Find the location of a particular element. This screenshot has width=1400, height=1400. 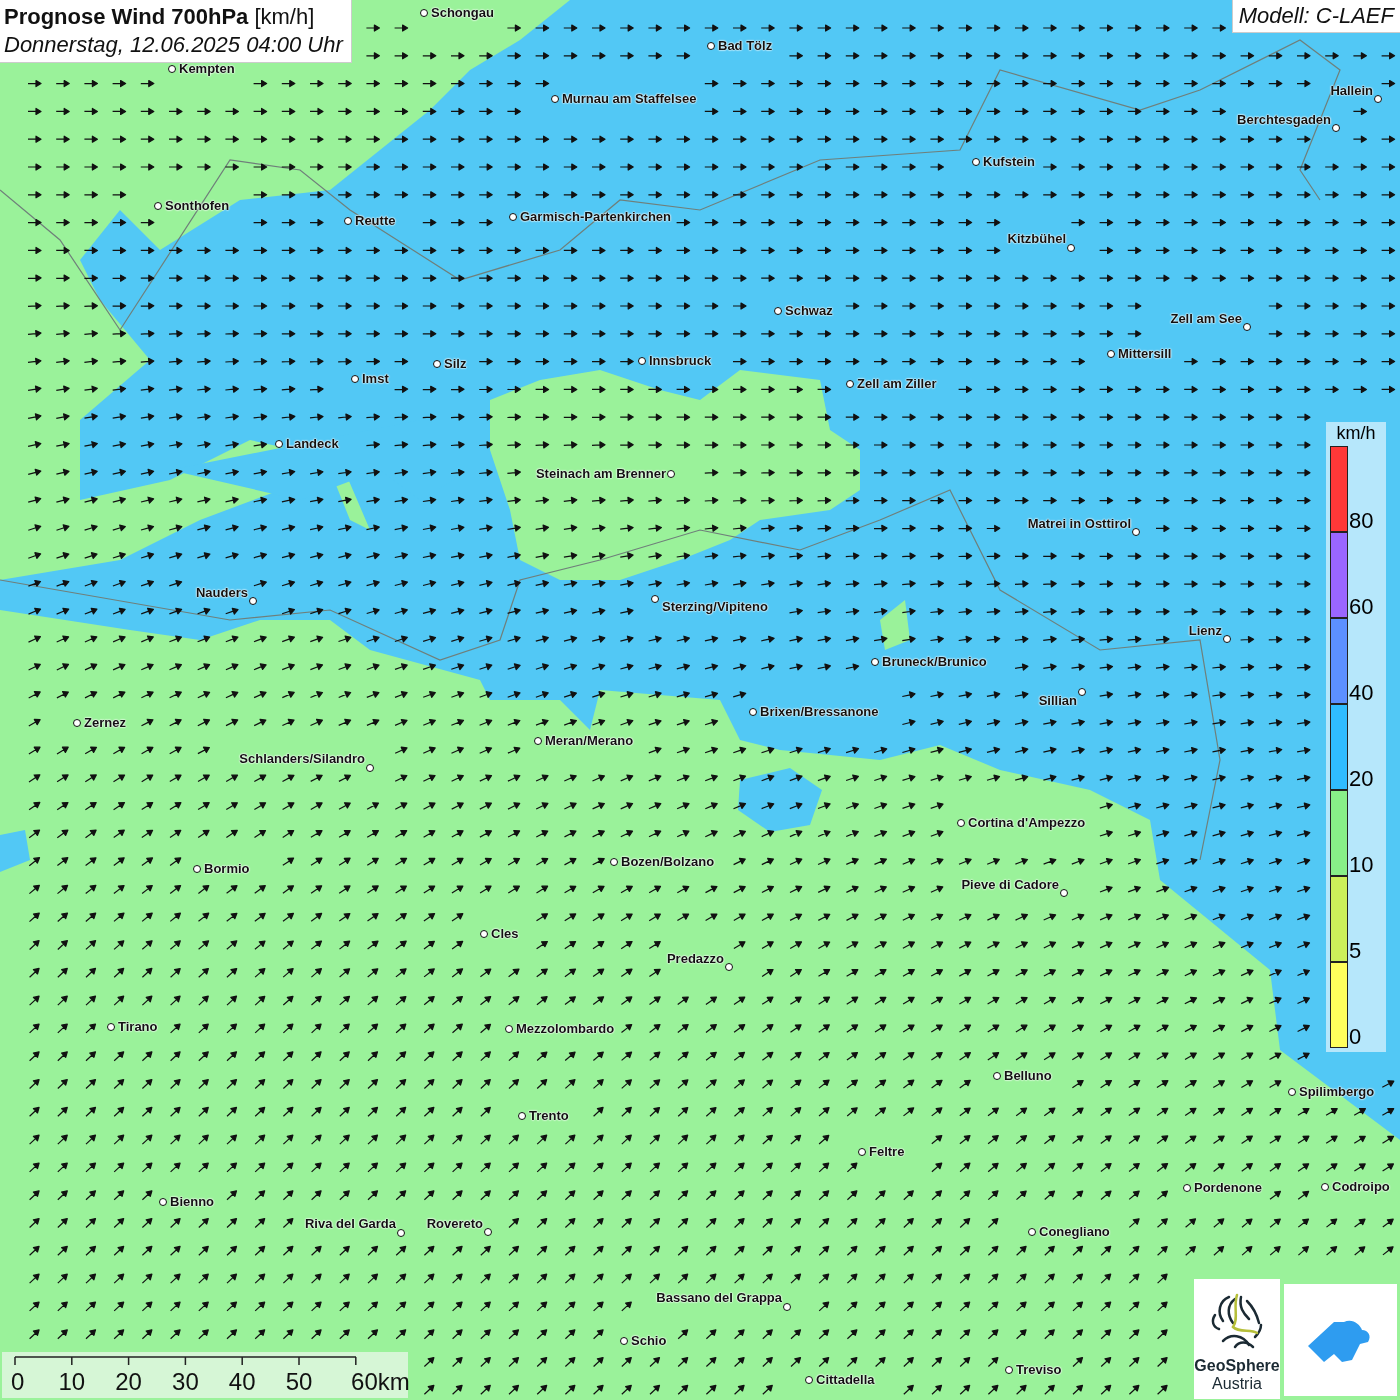

map-title: Prognose Wind 700hPa [km/h] is located at coordinates (160, 17).